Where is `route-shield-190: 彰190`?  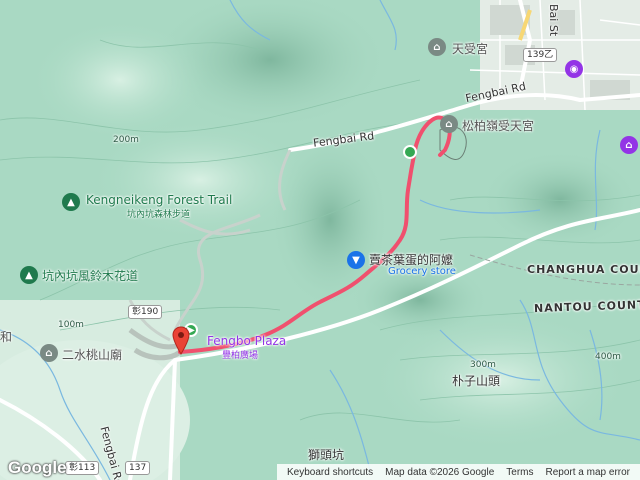 route-shield-190: 彰190 is located at coordinates (145, 312).